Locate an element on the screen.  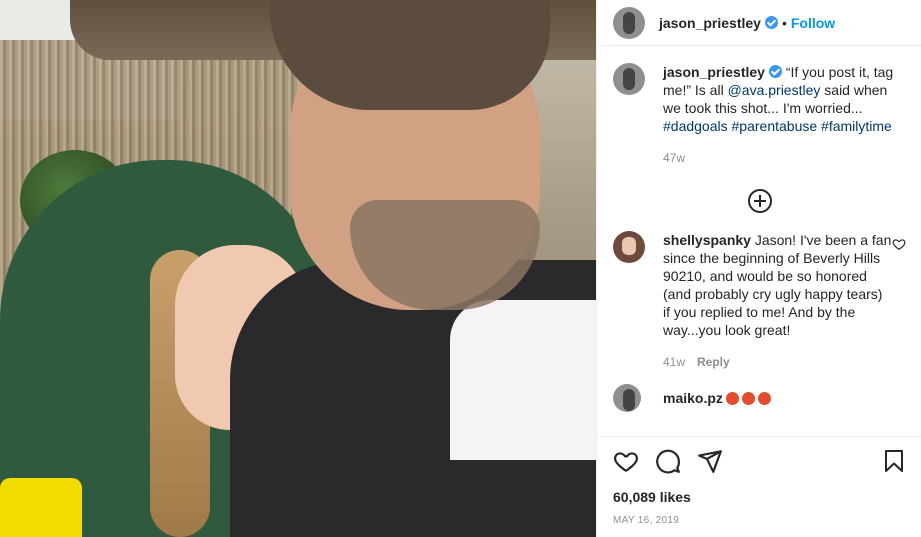
heart-icon is located at coordinates (626, 461).